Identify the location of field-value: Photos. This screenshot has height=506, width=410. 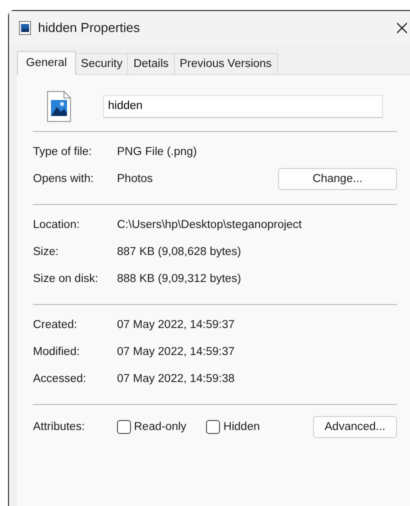
(135, 178).